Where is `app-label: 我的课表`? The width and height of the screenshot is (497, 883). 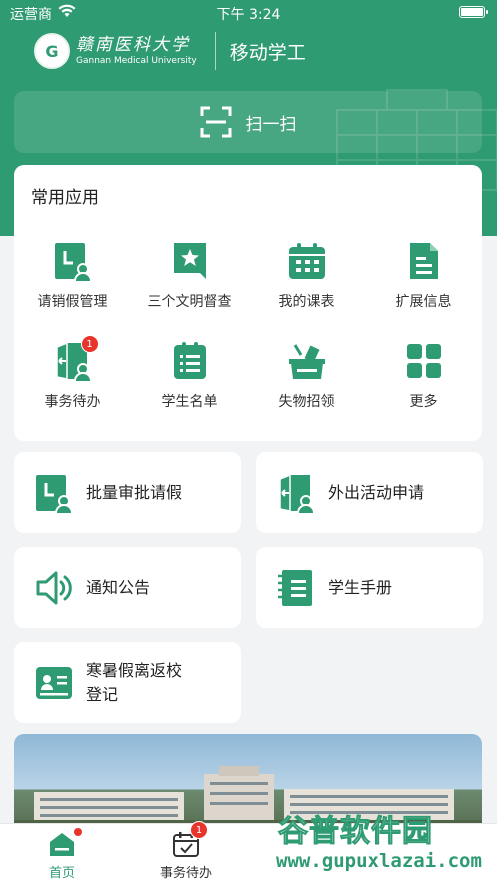 app-label: 我的课表 is located at coordinates (306, 302).